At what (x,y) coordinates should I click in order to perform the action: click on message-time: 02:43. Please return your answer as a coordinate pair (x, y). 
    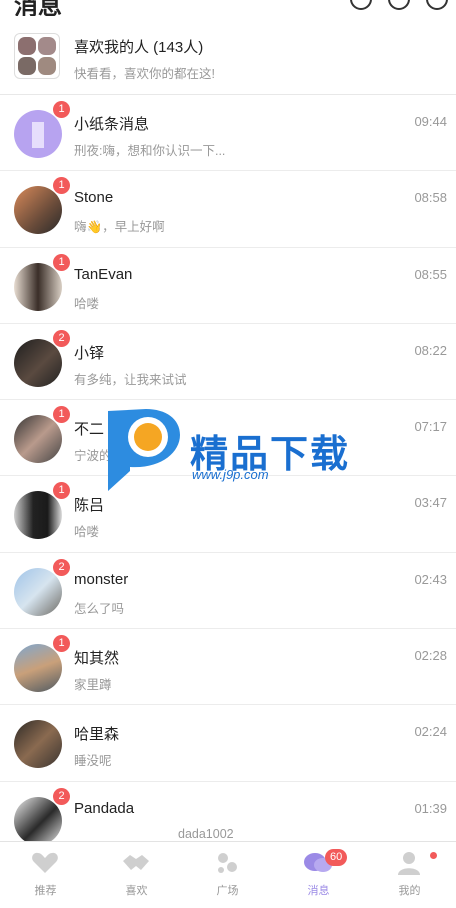
    Looking at the image, I should click on (430, 579).